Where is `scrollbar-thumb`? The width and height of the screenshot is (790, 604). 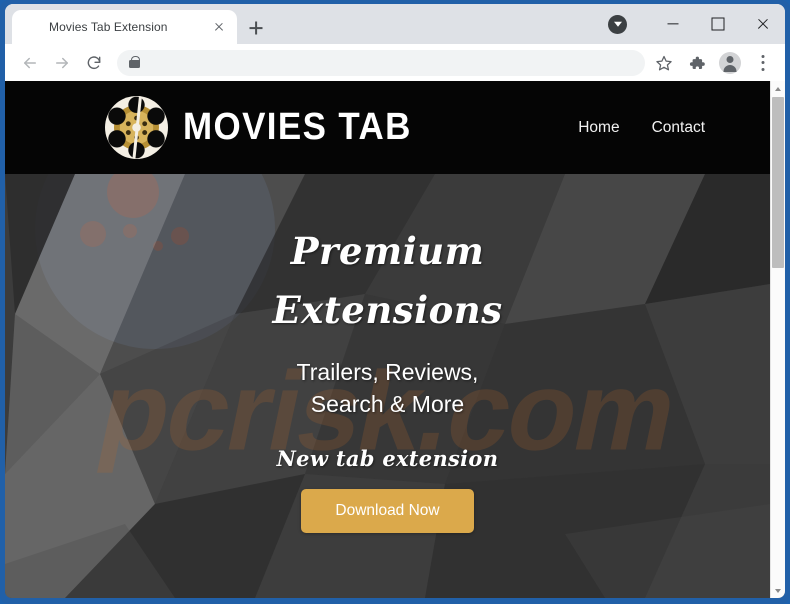
scrollbar-thumb is located at coordinates (778, 182).